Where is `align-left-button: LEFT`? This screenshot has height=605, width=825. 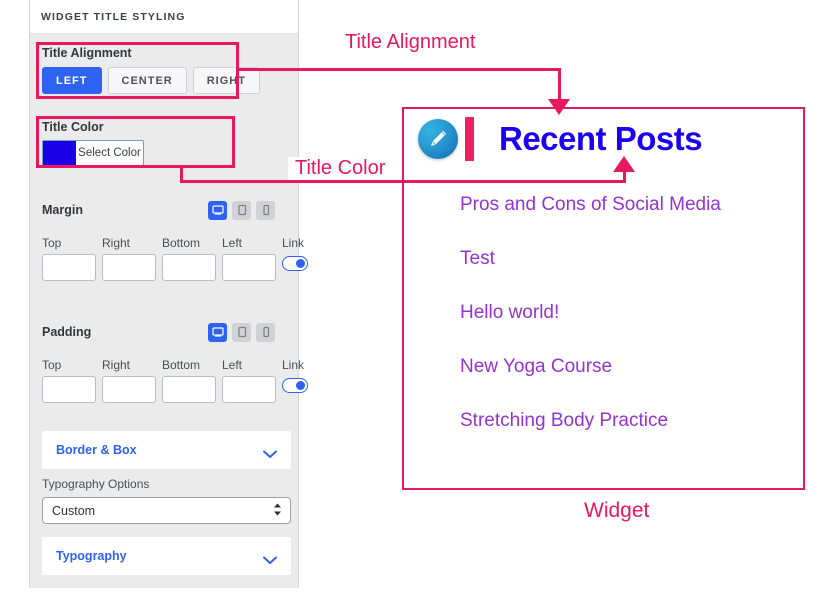
align-left-button: LEFT is located at coordinates (72, 80).